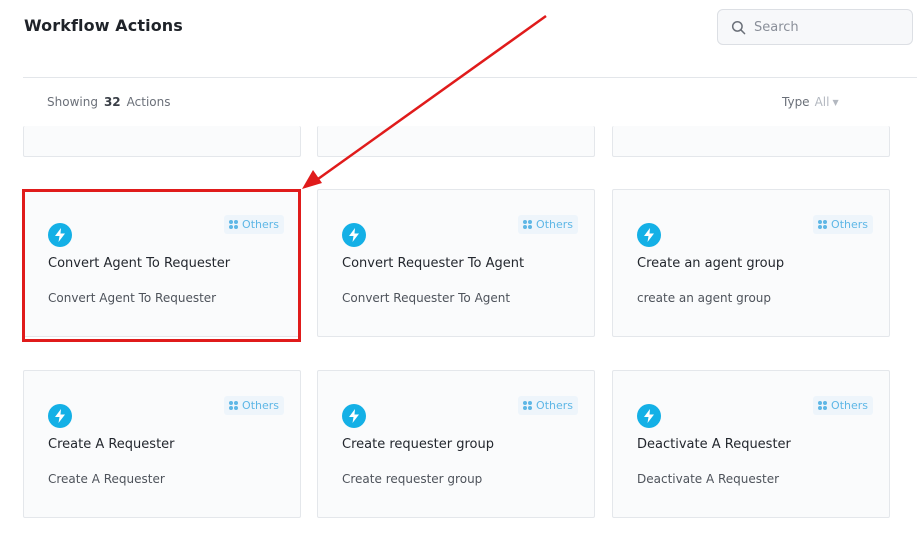 This screenshot has width=917, height=545. I want to click on card-title: Deactivate A Requester, so click(714, 444).